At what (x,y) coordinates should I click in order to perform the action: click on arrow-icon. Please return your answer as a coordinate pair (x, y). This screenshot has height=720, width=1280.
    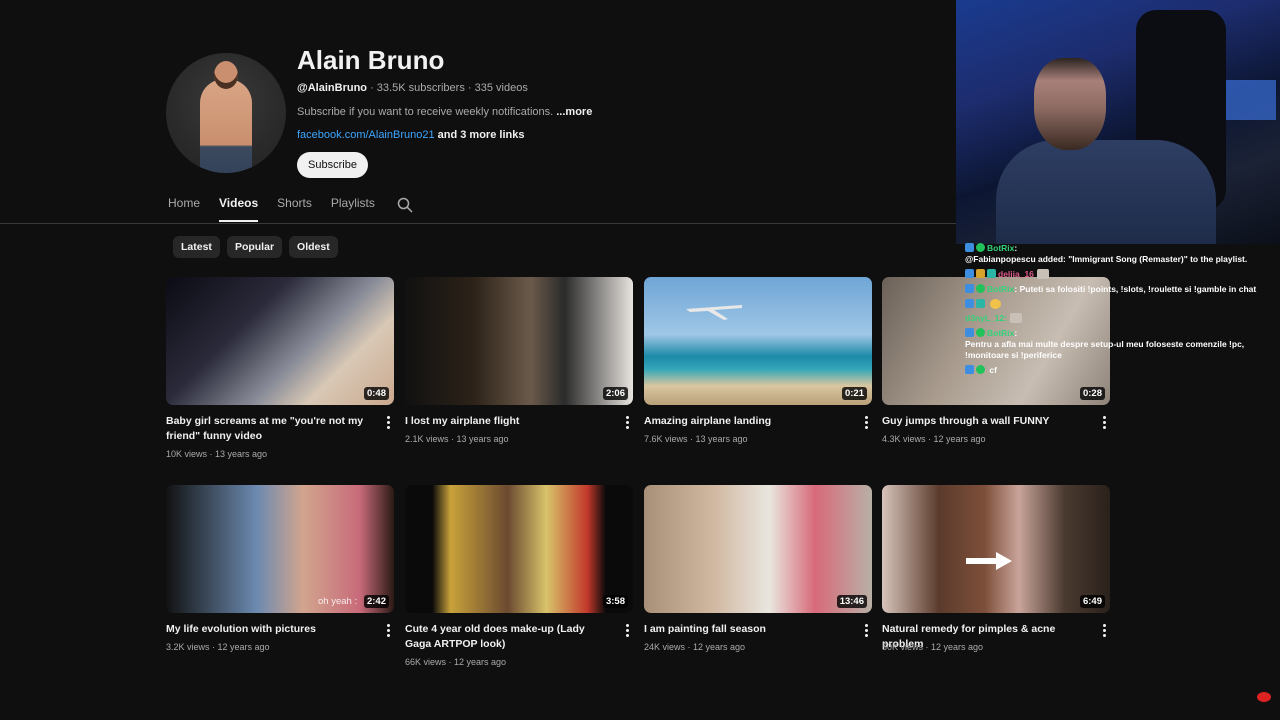
    Looking at the image, I should click on (989, 561).